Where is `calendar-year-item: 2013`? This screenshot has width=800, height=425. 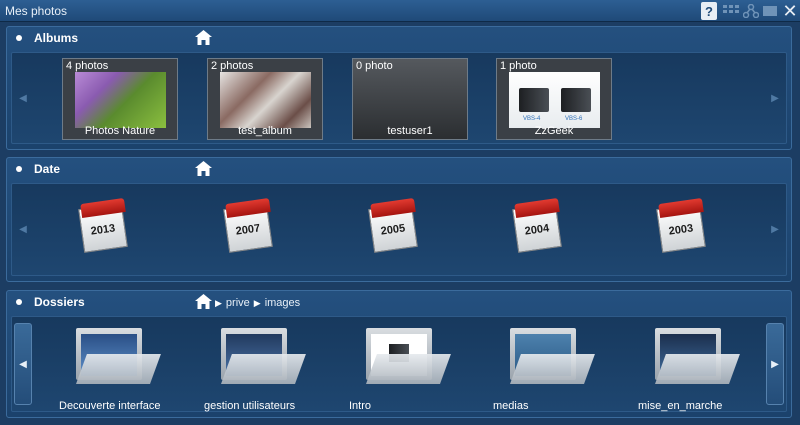
calendar-year-item: 2013 is located at coordinates (105, 225).